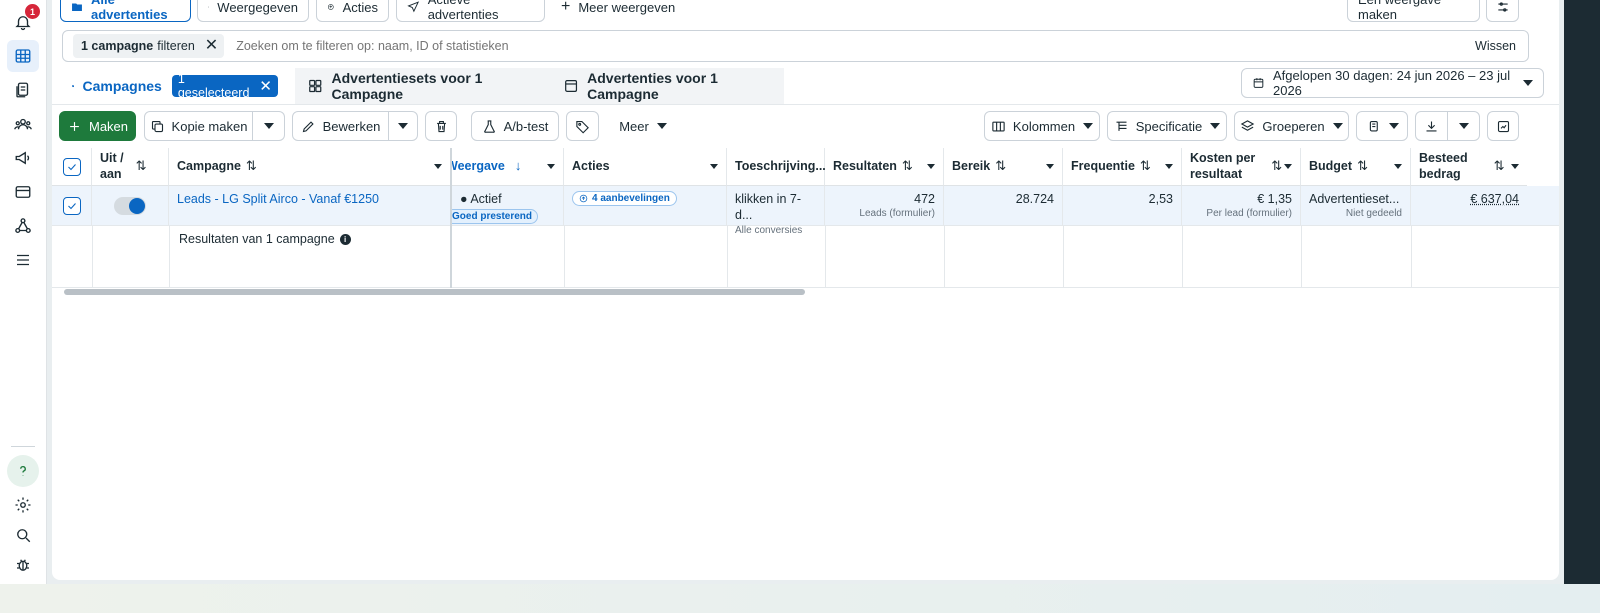 This screenshot has width=1600, height=613. What do you see at coordinates (1249, 214) in the screenshot?
I see `cost-sub: Per lead (formulier)` at bounding box center [1249, 214].